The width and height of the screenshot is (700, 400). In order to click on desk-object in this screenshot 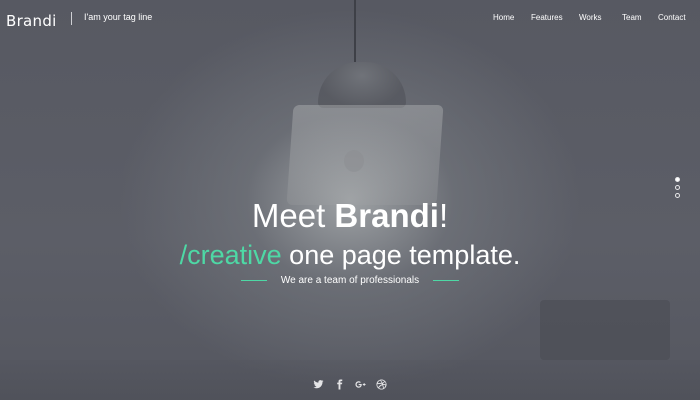, I will do `click(605, 330)`.